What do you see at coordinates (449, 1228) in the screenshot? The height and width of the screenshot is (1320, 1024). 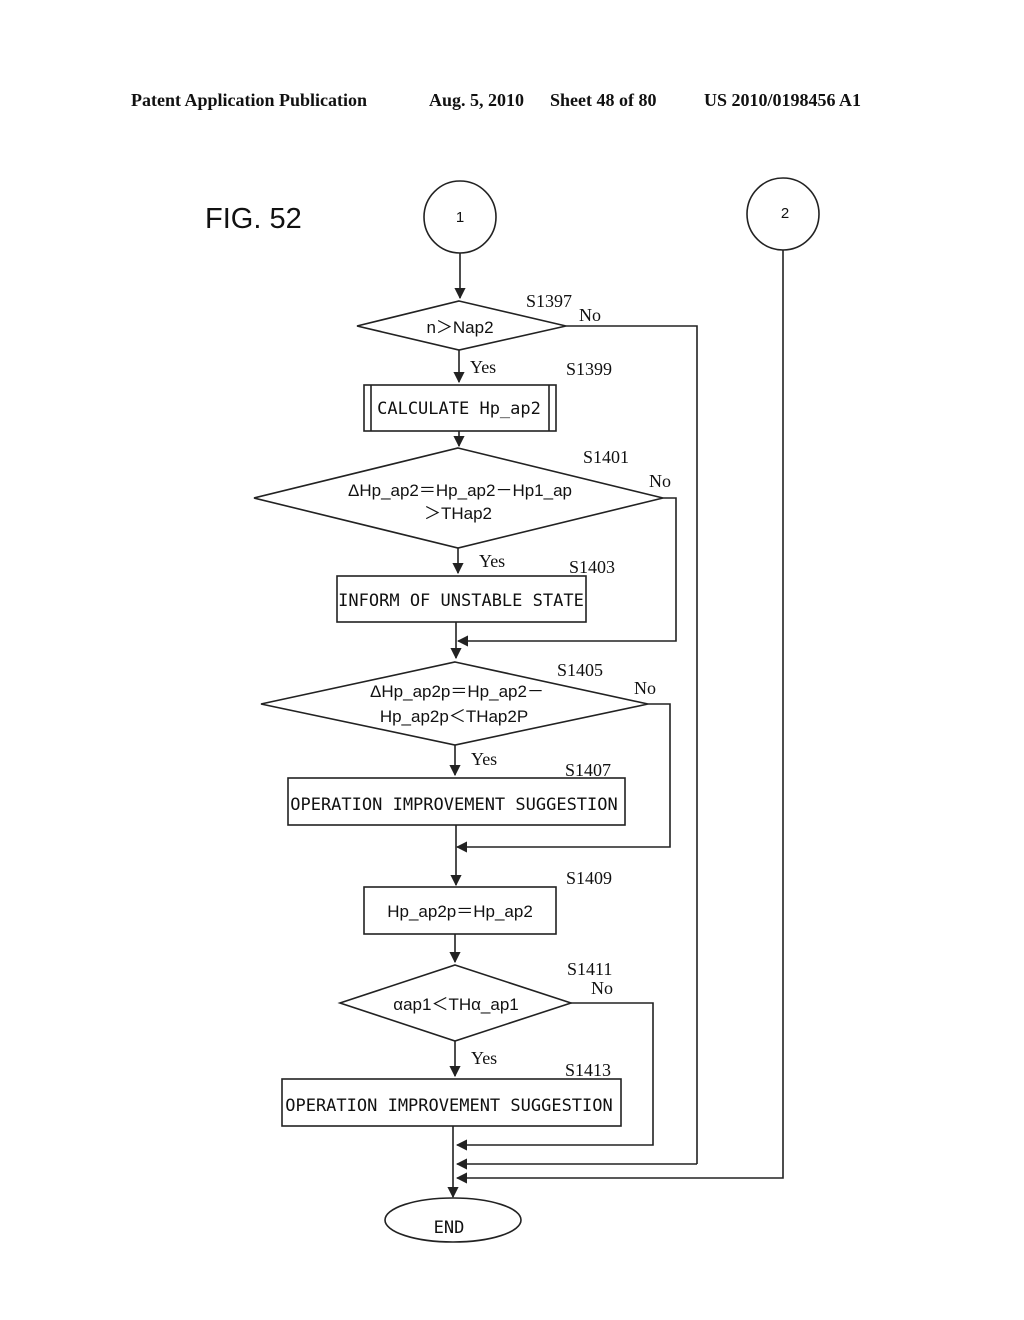 I see `end-text: END` at bounding box center [449, 1228].